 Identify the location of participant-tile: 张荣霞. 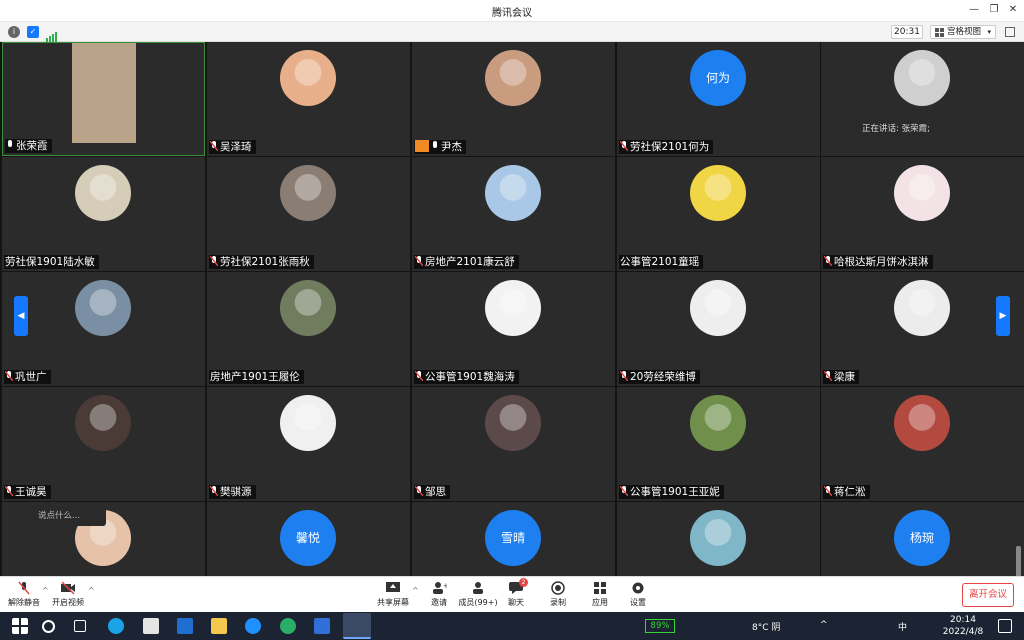
(103, 99).